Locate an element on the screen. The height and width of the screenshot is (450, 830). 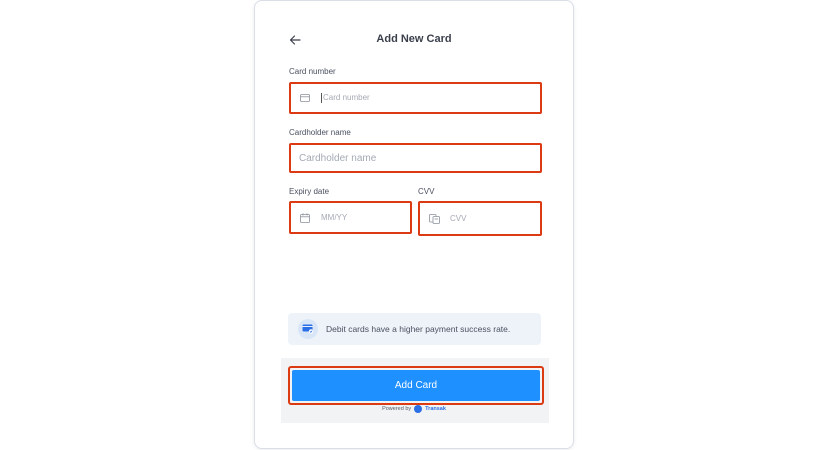
cvv-input: CVV is located at coordinates (480, 218).